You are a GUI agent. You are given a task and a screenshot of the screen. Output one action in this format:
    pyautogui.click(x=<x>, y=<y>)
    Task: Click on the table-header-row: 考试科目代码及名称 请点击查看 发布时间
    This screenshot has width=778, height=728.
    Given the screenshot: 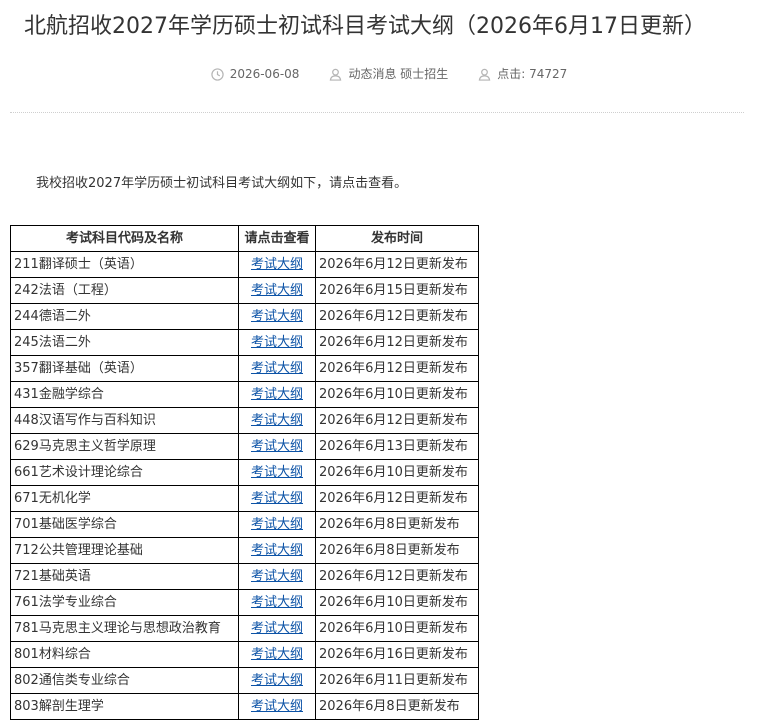 What is the action you would take?
    pyautogui.click(x=244, y=238)
    